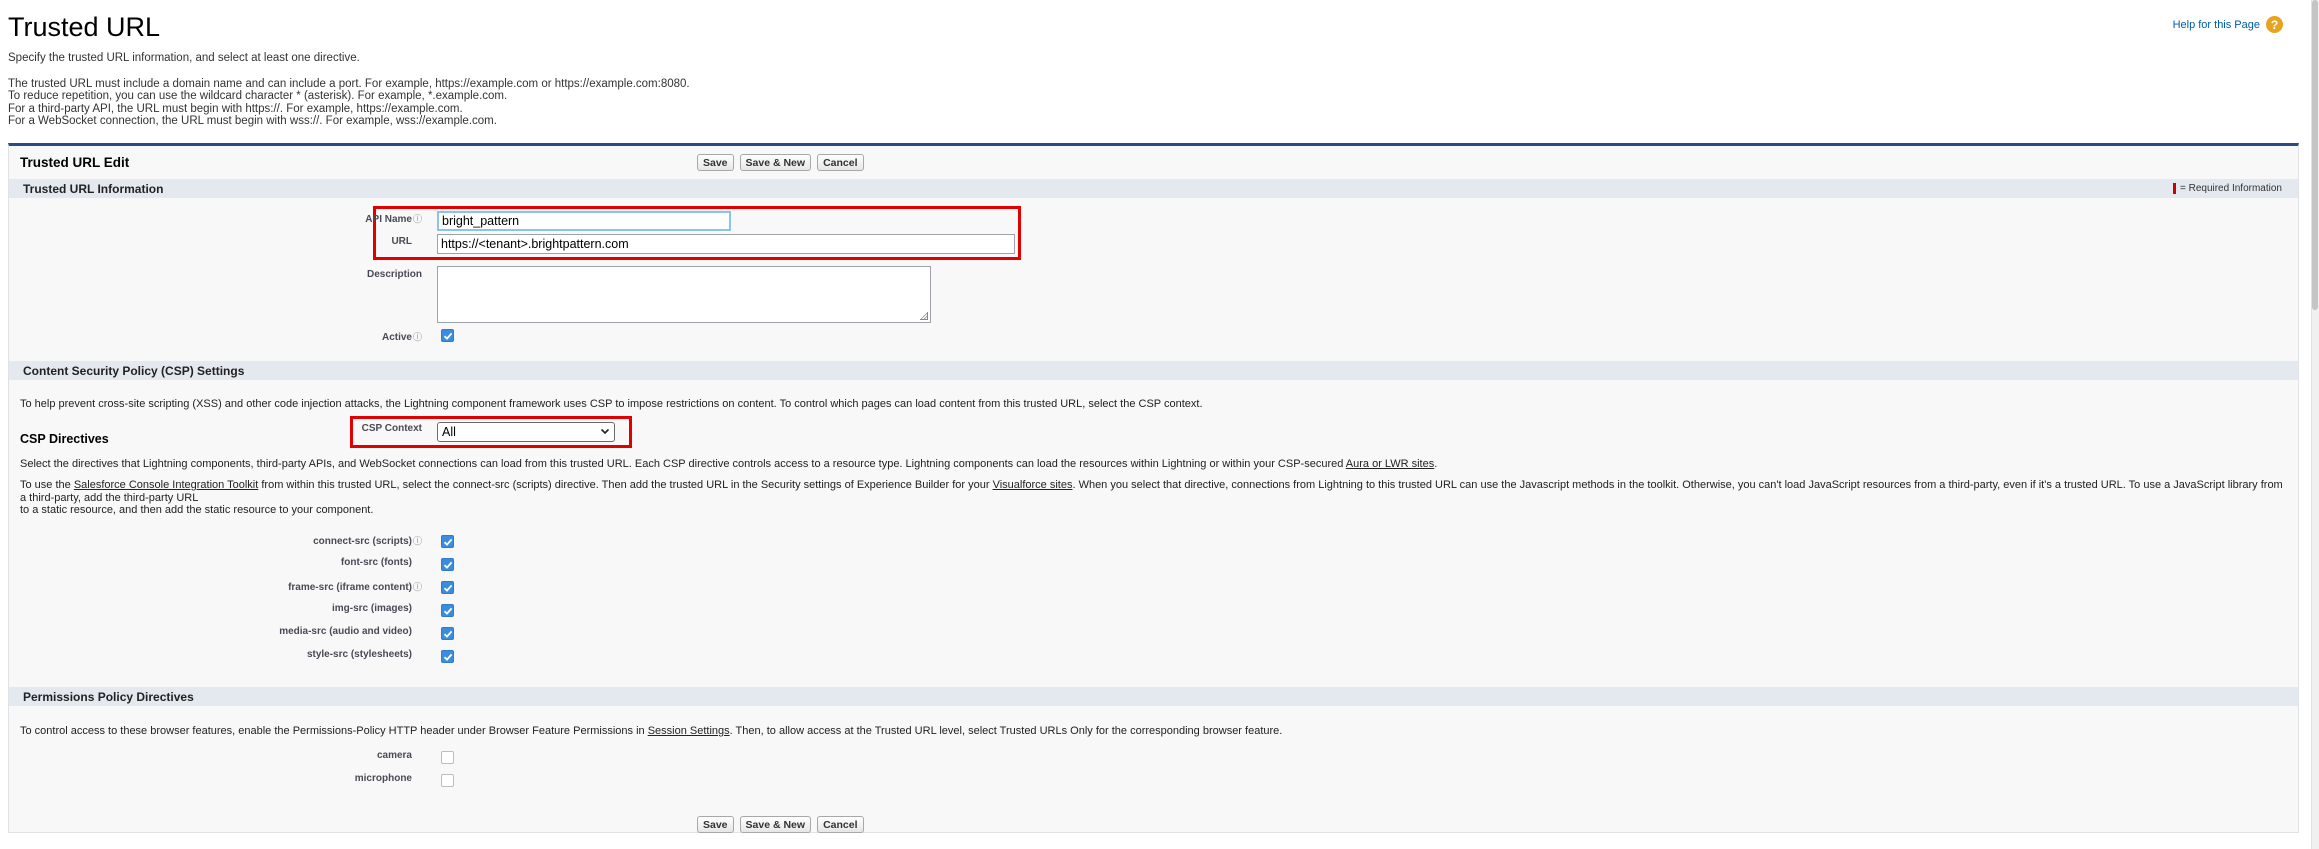 The image size is (2319, 849). What do you see at coordinates (924, 316) in the screenshot?
I see `resize-grip-icon` at bounding box center [924, 316].